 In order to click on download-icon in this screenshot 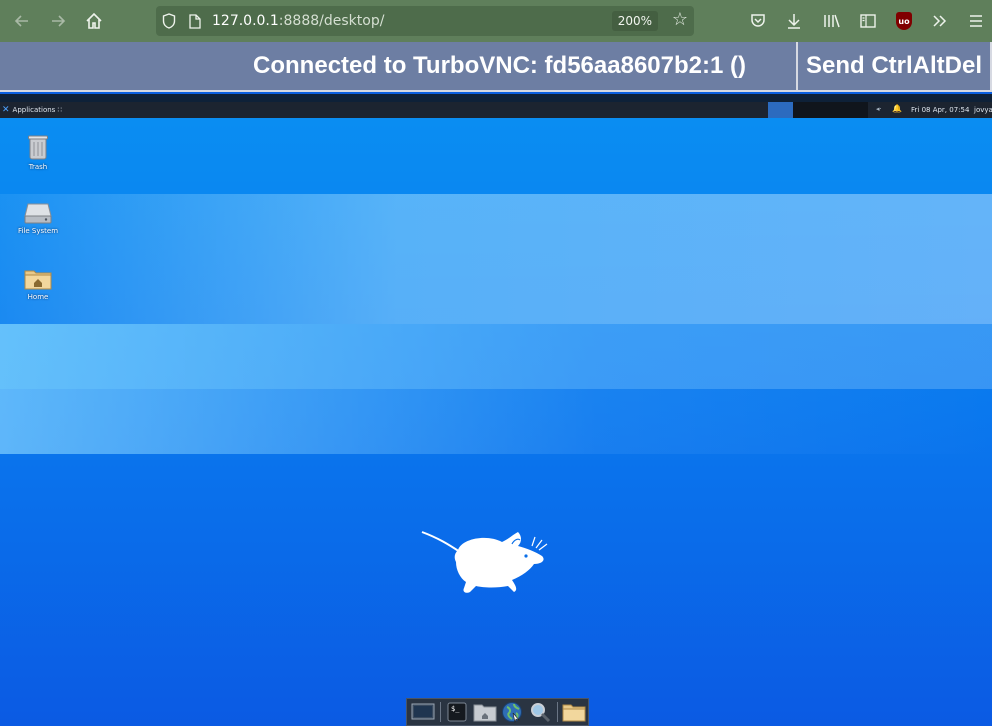, I will do `click(794, 21)`.